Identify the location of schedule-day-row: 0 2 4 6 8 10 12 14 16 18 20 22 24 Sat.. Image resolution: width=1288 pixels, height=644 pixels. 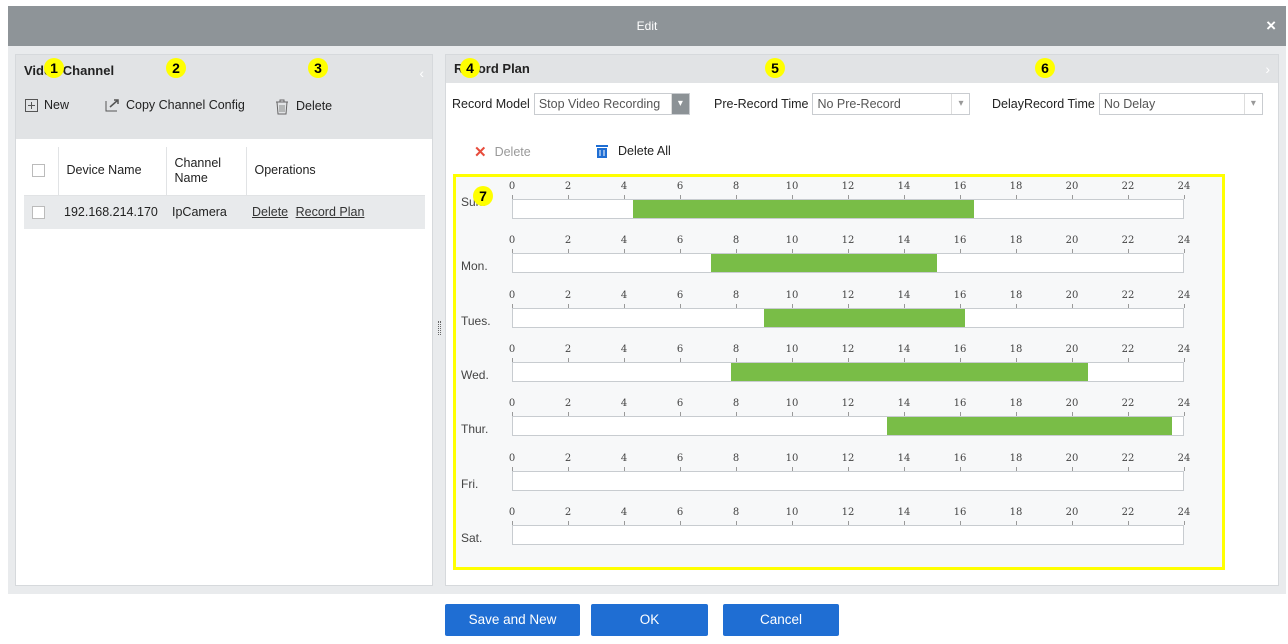
(839, 535).